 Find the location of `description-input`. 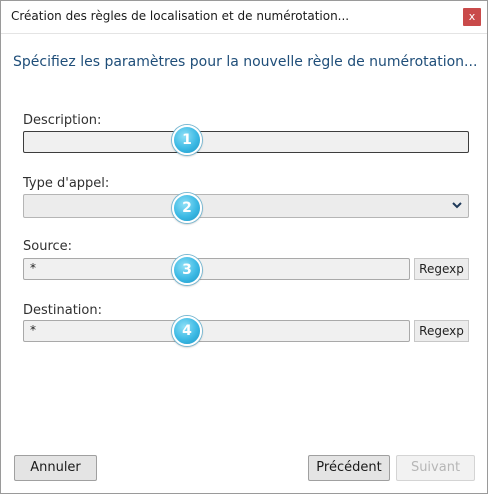

description-input is located at coordinates (246, 142).